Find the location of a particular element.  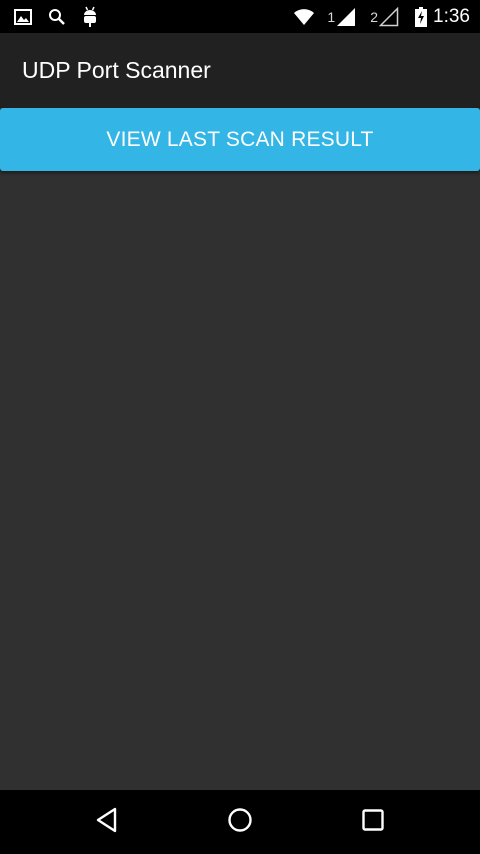

wifi-icon is located at coordinates (304, 17).